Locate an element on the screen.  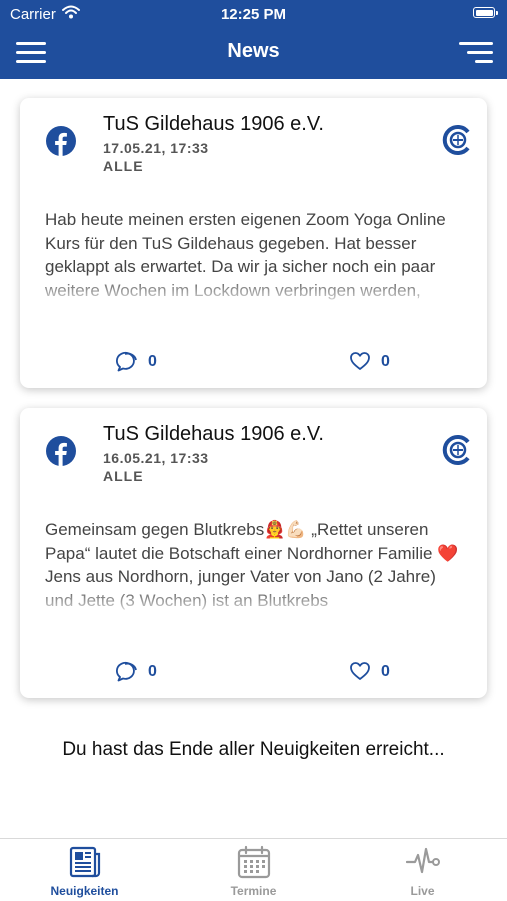
tab-termine: Termine is located at coordinates (253, 870).